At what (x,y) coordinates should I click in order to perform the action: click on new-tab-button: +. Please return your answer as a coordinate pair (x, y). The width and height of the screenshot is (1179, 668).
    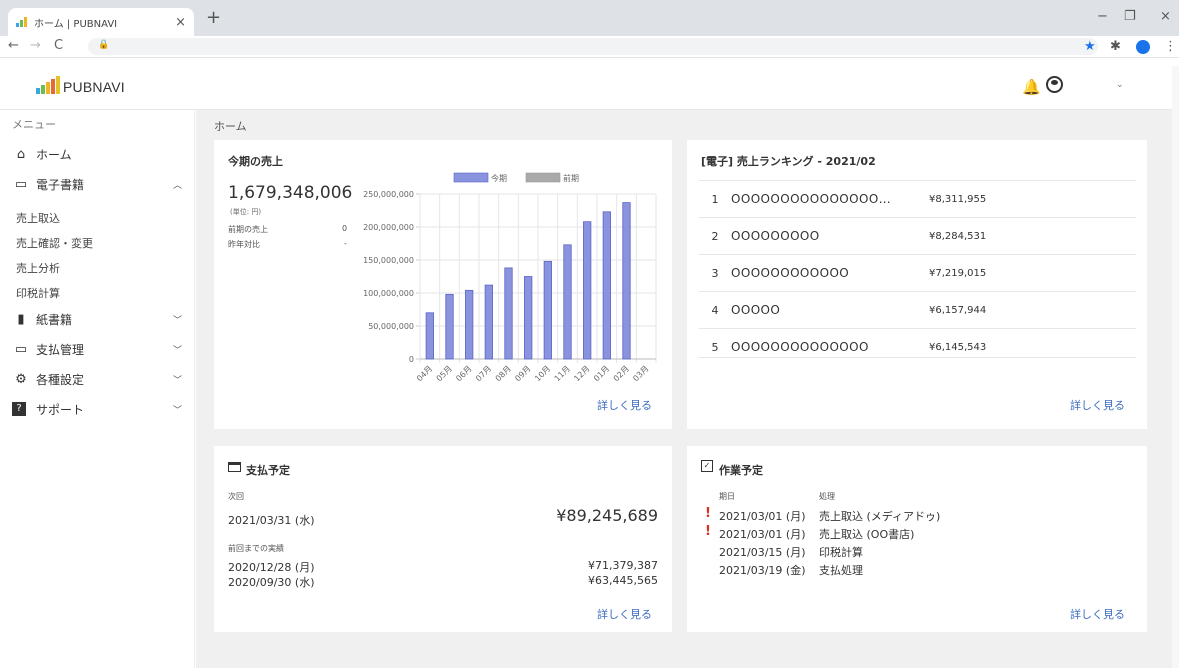
    Looking at the image, I should click on (213, 18).